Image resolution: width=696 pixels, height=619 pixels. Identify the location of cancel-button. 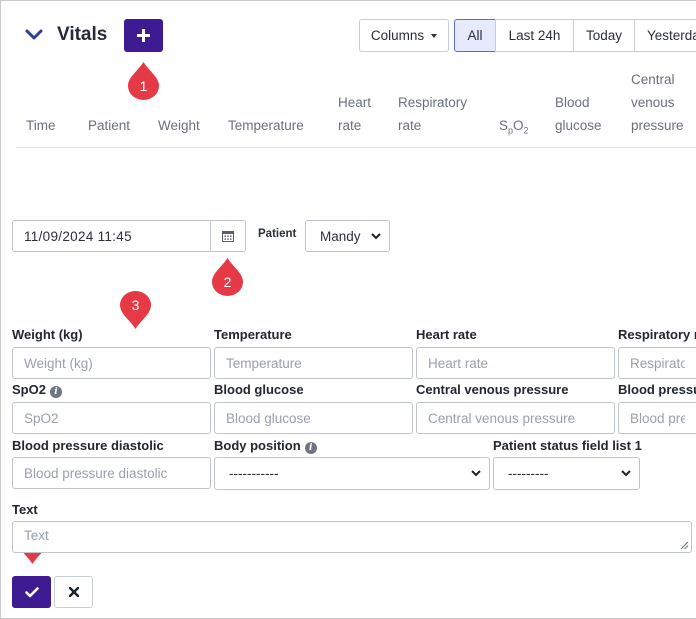
(73, 592).